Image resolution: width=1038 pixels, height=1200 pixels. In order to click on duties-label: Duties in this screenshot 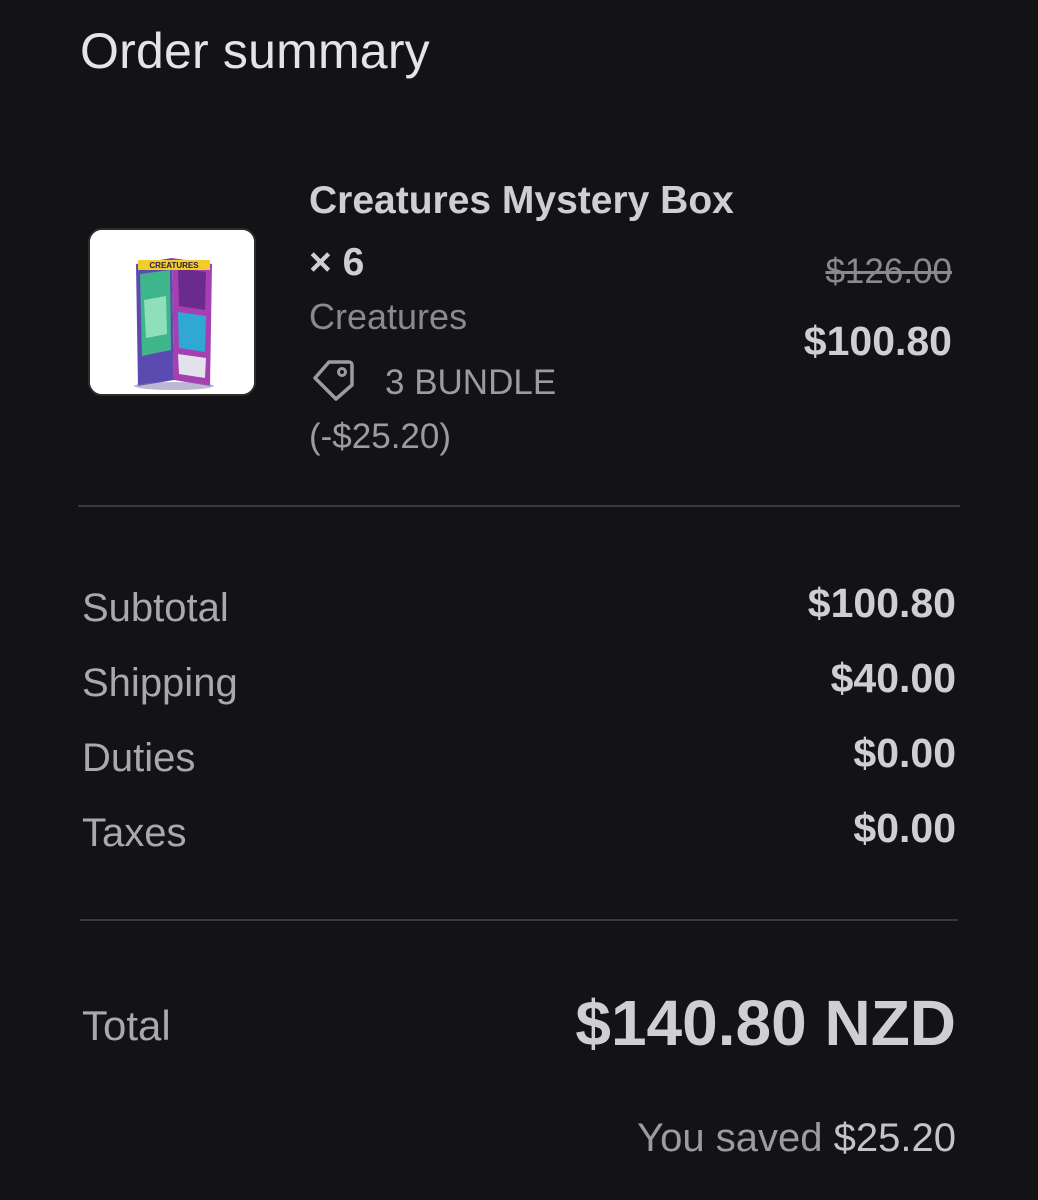, I will do `click(139, 758)`.